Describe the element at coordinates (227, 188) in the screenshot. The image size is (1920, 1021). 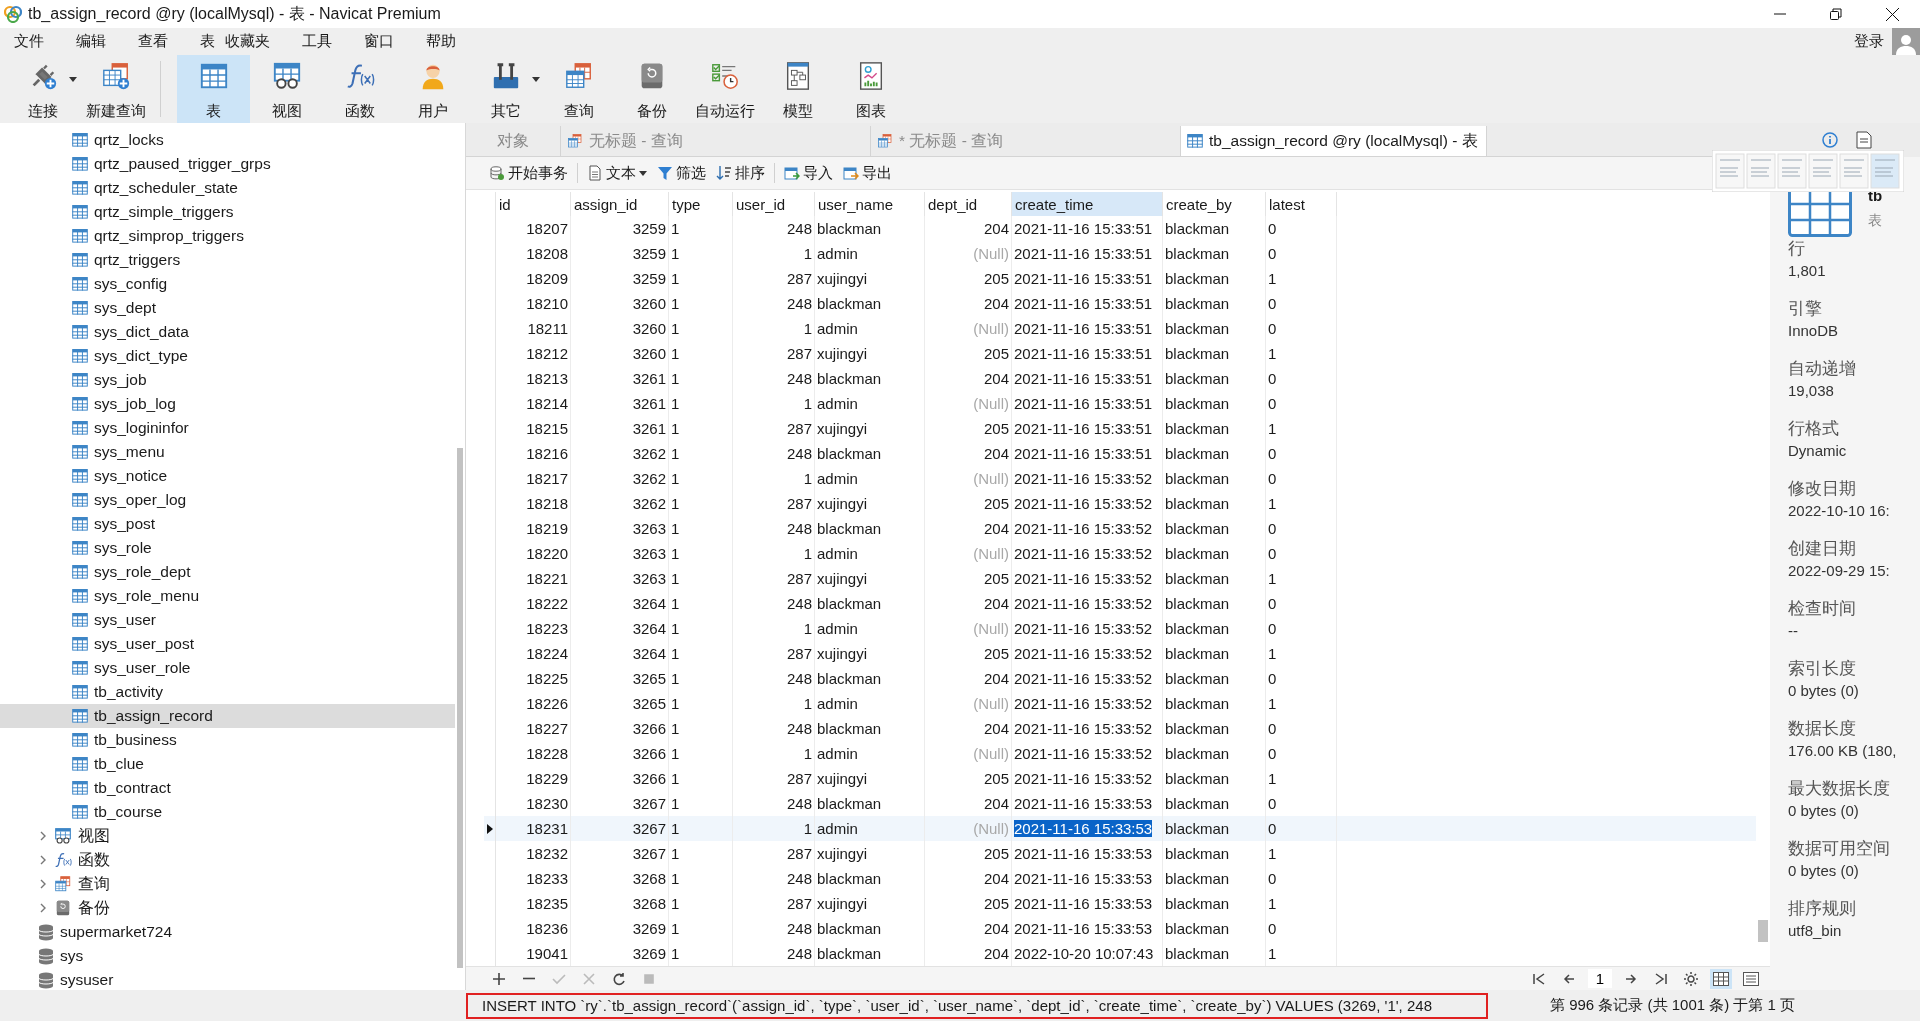
I see `tree-item: qrtz_scheduler_state` at that location.